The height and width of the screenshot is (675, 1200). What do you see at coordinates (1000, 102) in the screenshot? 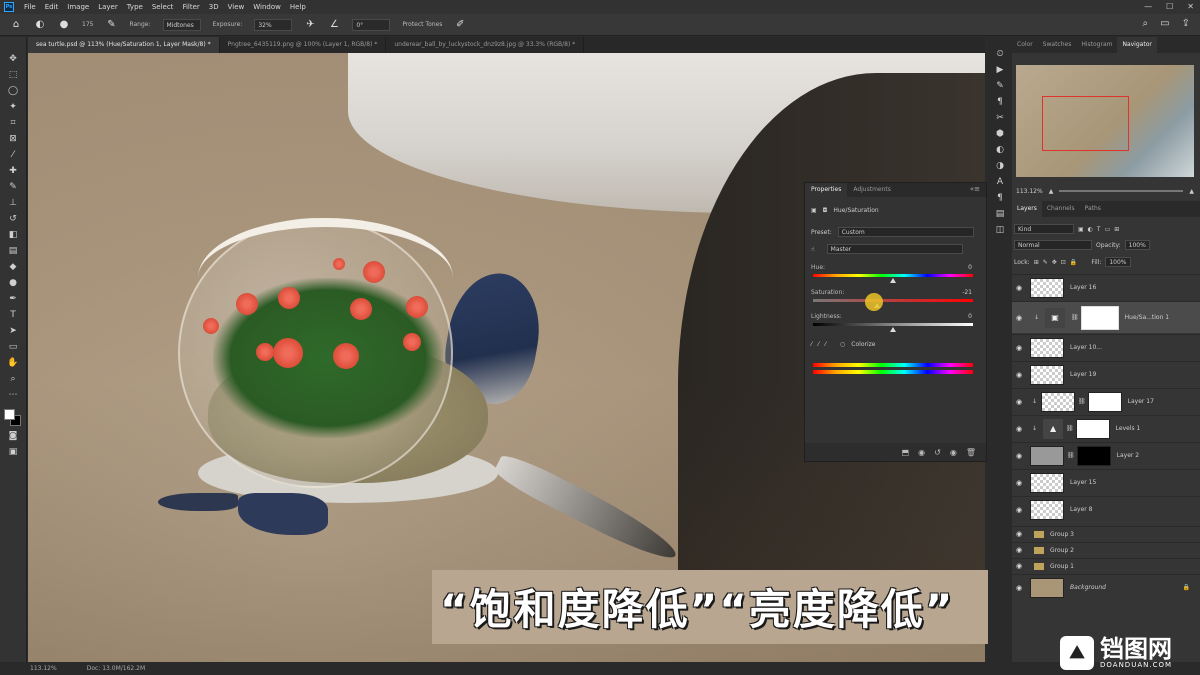
I see `paragraph-icon: ¶` at bounding box center [1000, 102].